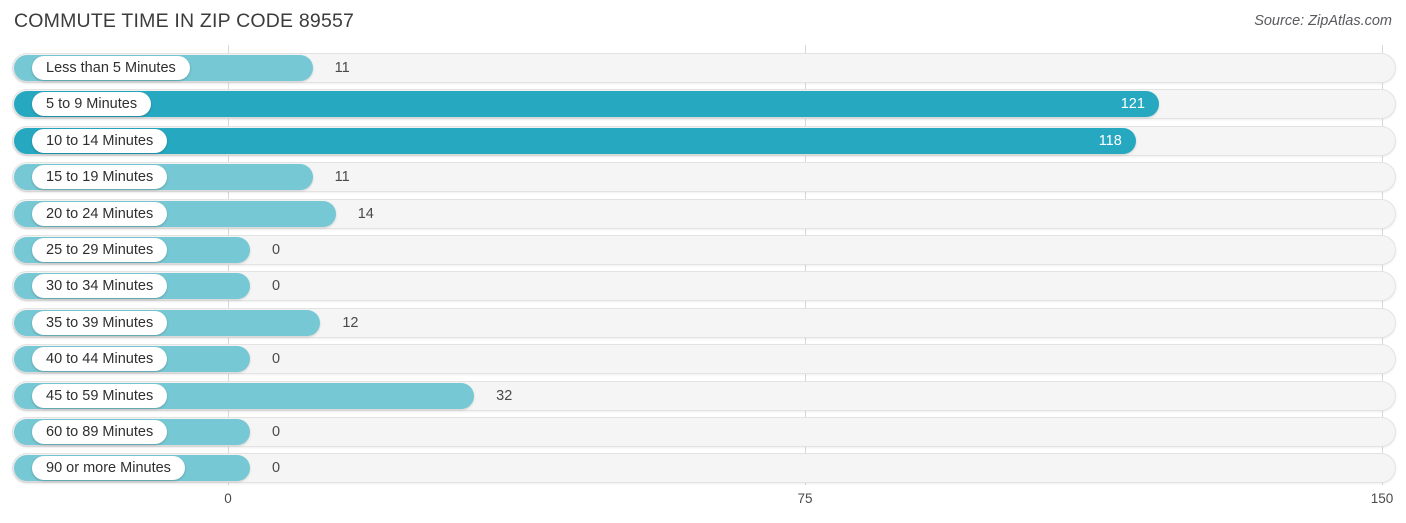 The image size is (1406, 523). What do you see at coordinates (100, 286) in the screenshot?
I see `bar-category-label: 30 to 34 Minutes` at bounding box center [100, 286].